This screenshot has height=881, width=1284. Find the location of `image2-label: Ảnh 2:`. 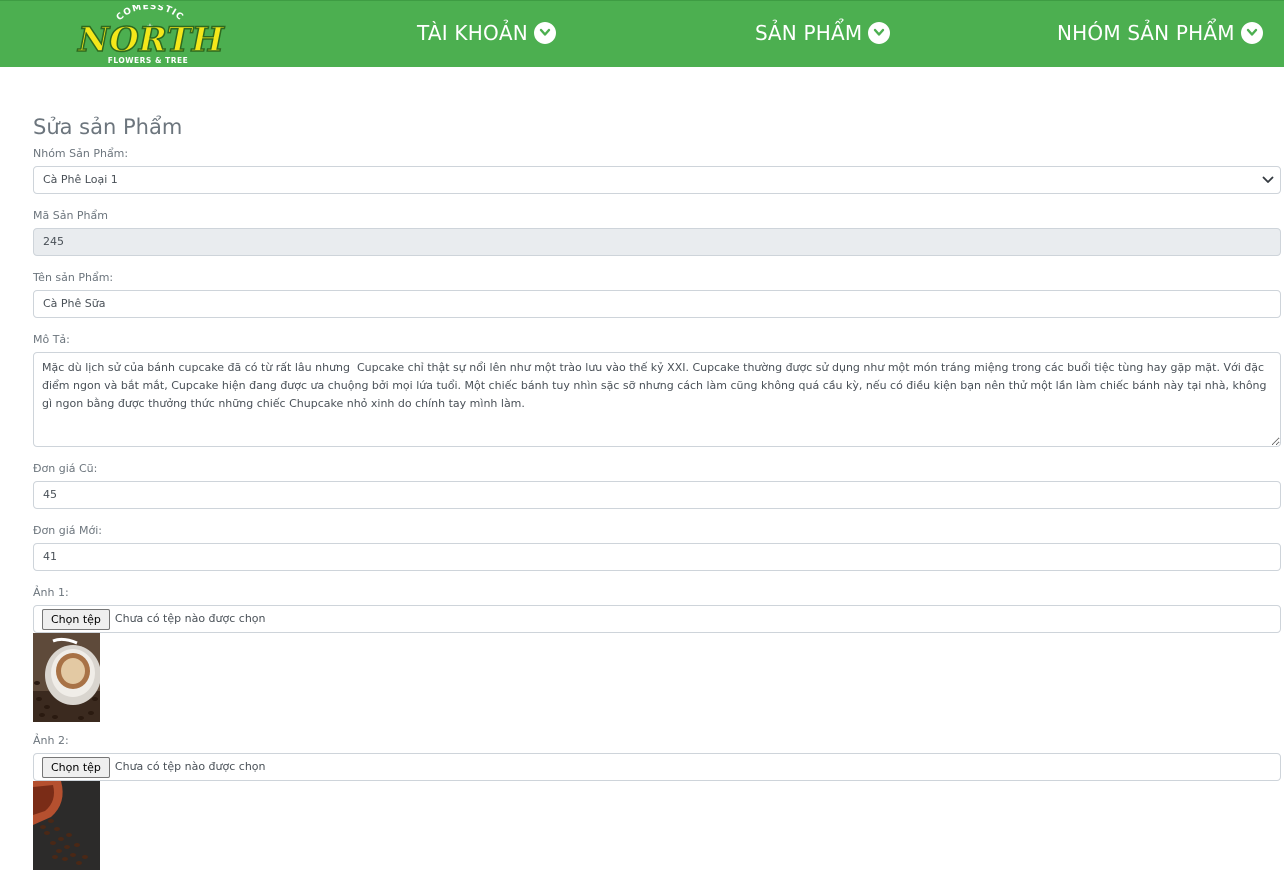

image2-label: Ảnh 2: is located at coordinates (51, 740).